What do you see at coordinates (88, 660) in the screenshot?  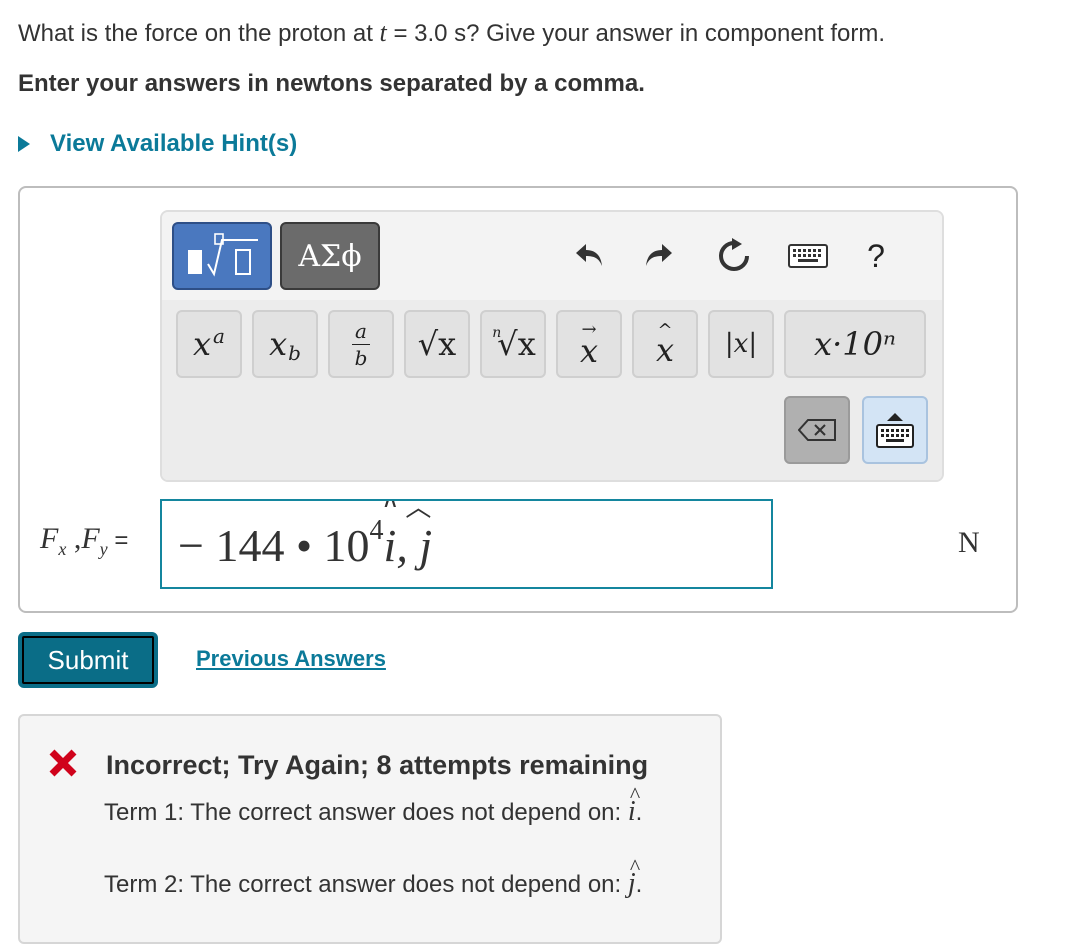 I see `submit-button: Submit` at bounding box center [88, 660].